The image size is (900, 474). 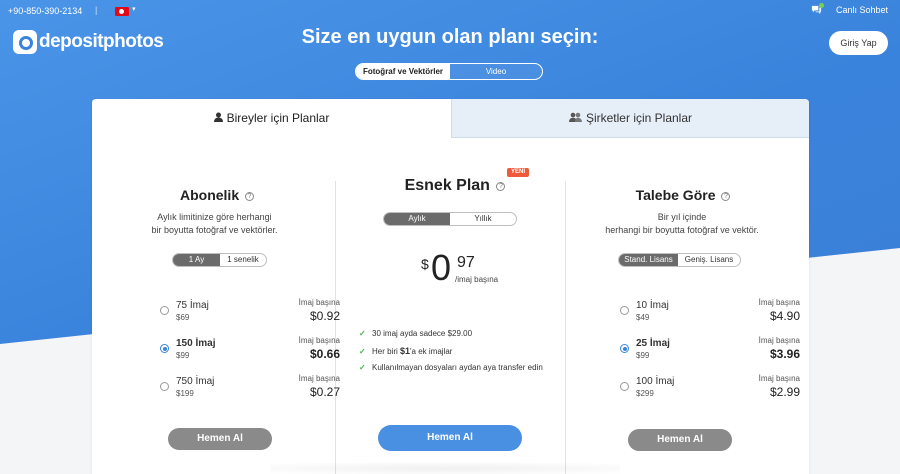 I want to click on plan-option: 75 İmaj $69 İmaj başına $0.92, so click(x=250, y=313).